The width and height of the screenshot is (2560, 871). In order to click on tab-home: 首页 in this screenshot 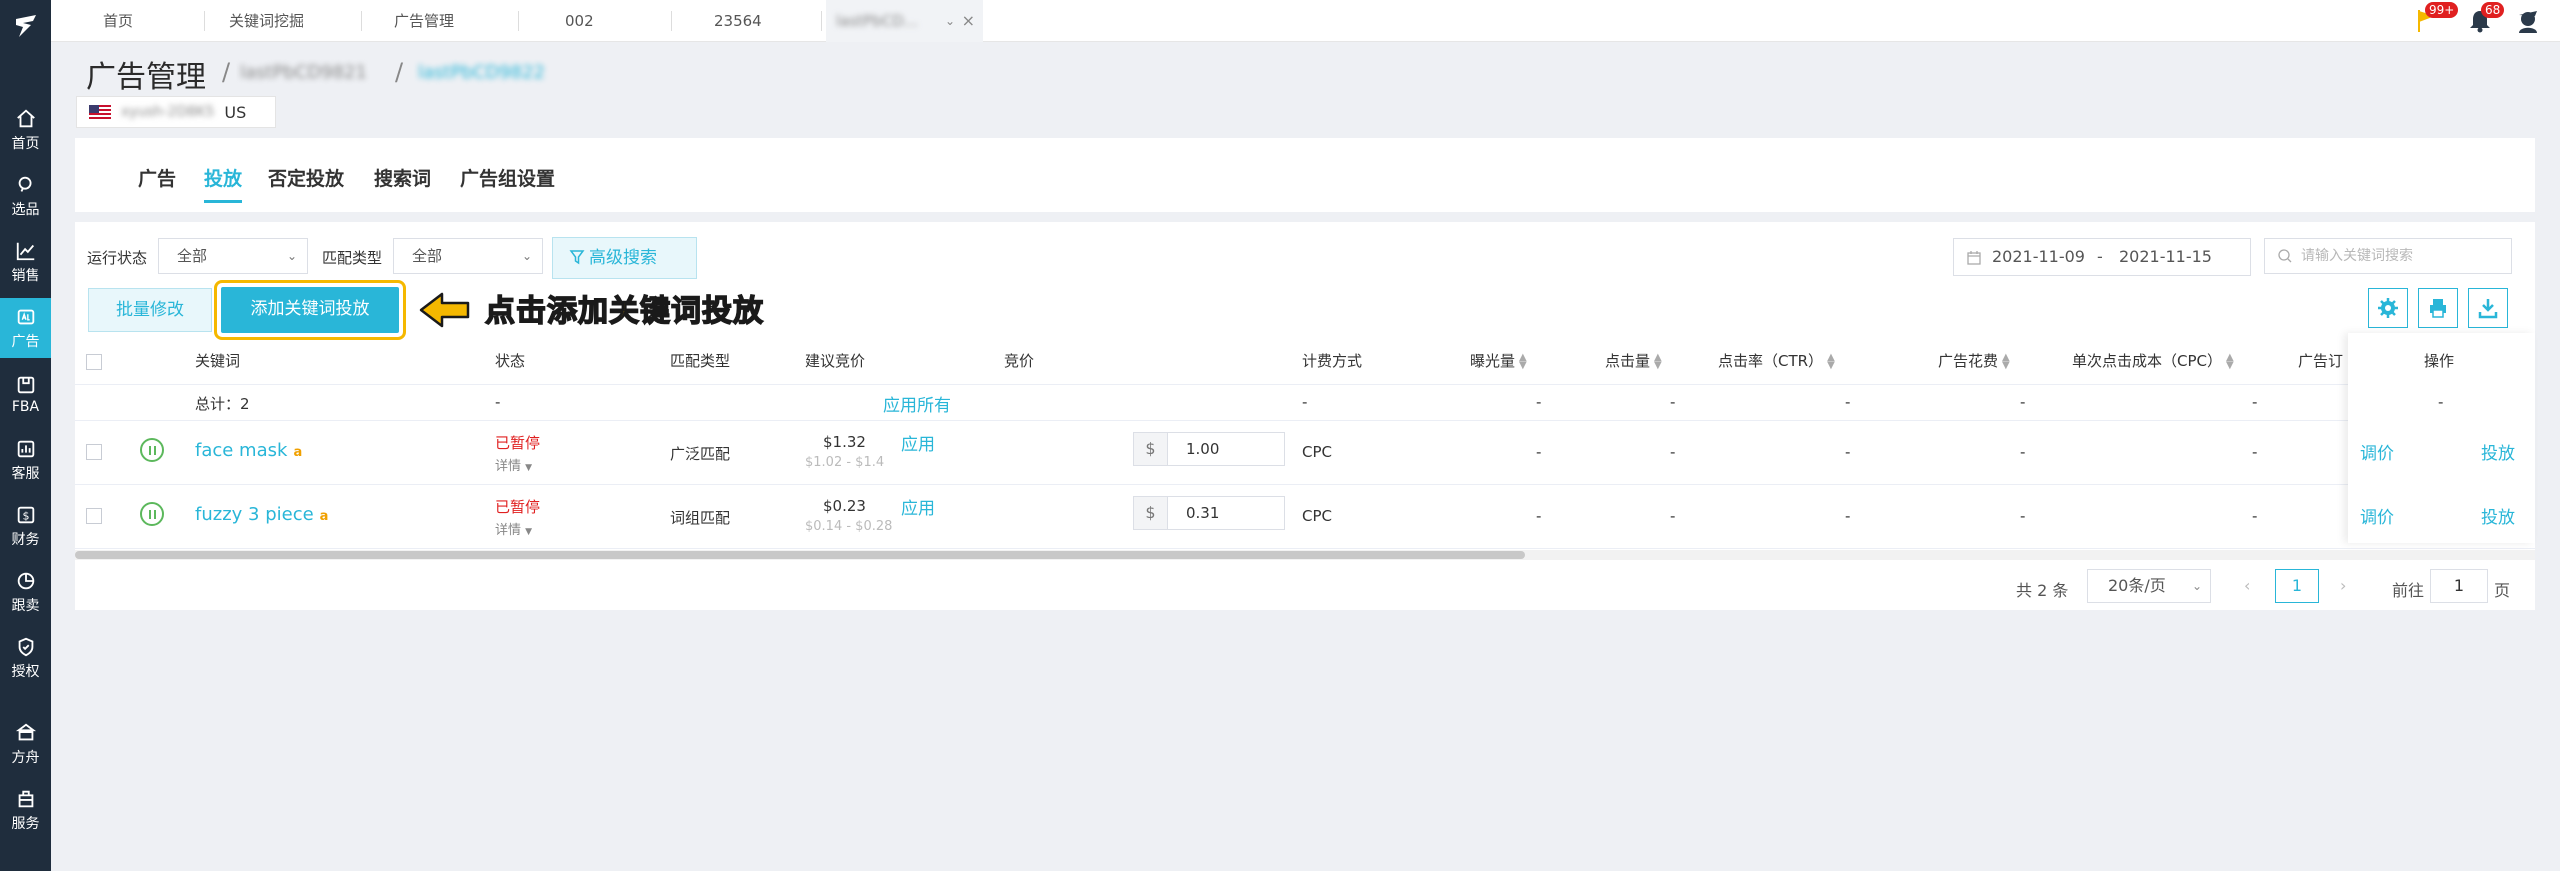, I will do `click(118, 21)`.